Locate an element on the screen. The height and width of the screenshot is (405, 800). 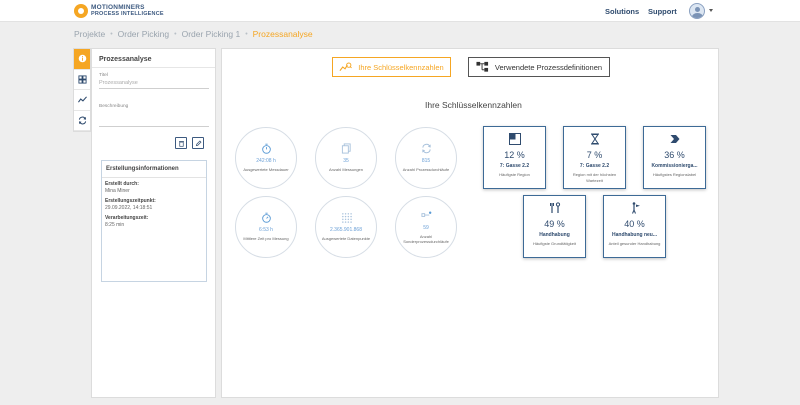
kpi-card-basic-activity: 49 % Handhabung Häufigste Grundtätigkeit is located at coordinates (554, 226).